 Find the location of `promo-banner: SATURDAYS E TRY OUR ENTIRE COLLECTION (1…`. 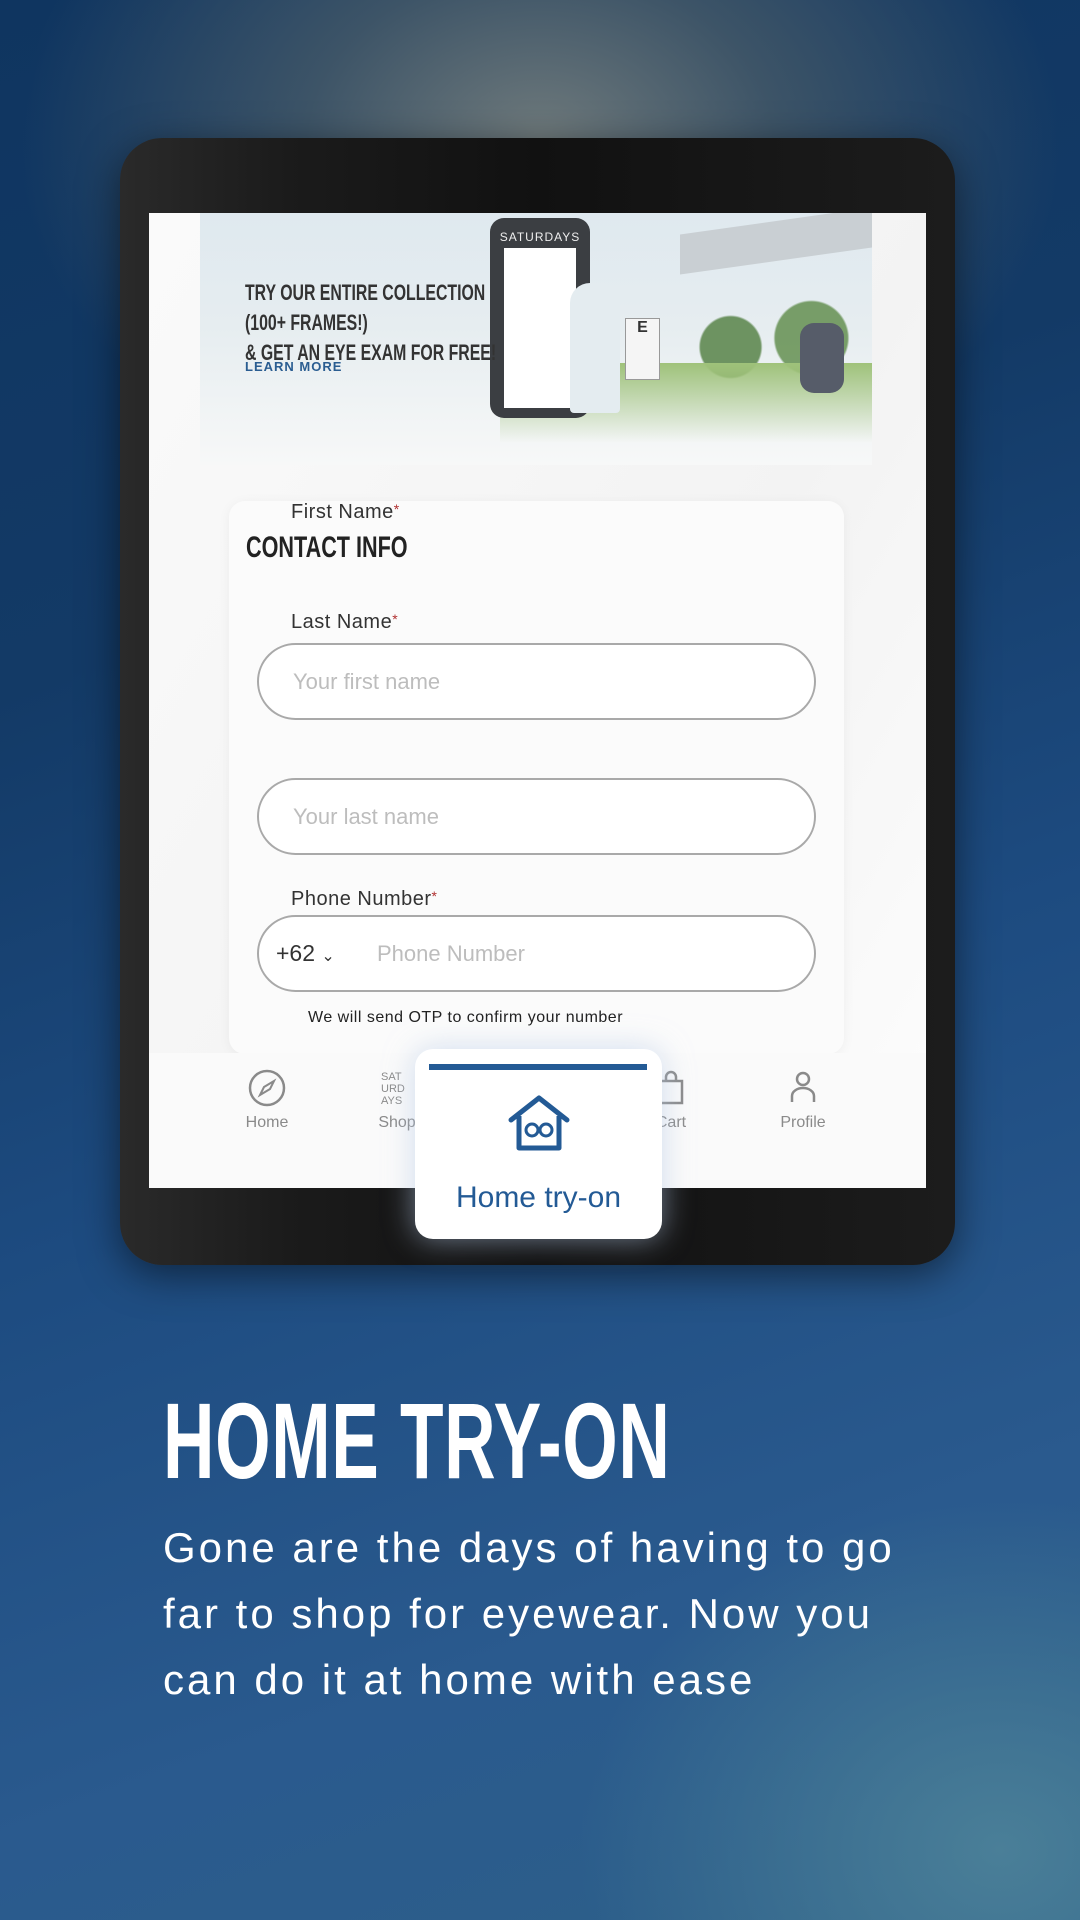

promo-banner: SATURDAYS E TRY OUR ENTIRE COLLECTION (1… is located at coordinates (536, 339).